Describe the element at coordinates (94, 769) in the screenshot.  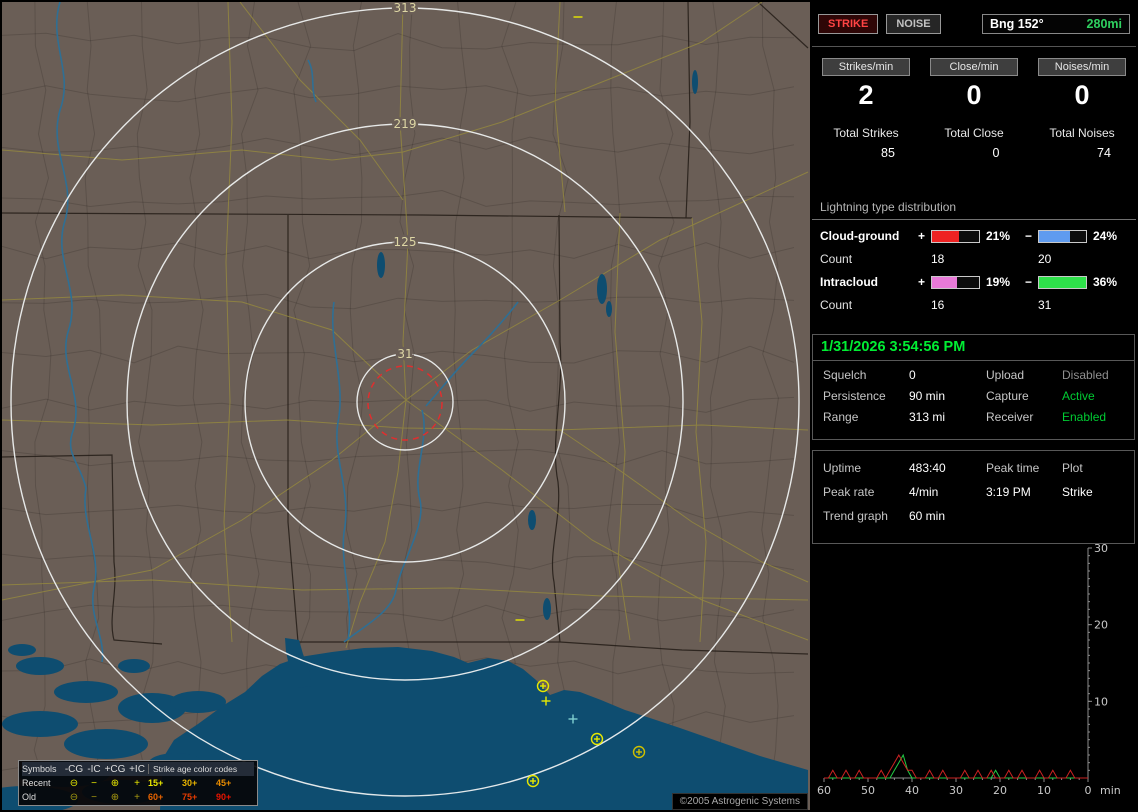
I see `legend-col-neg-ic: -IC` at that location.